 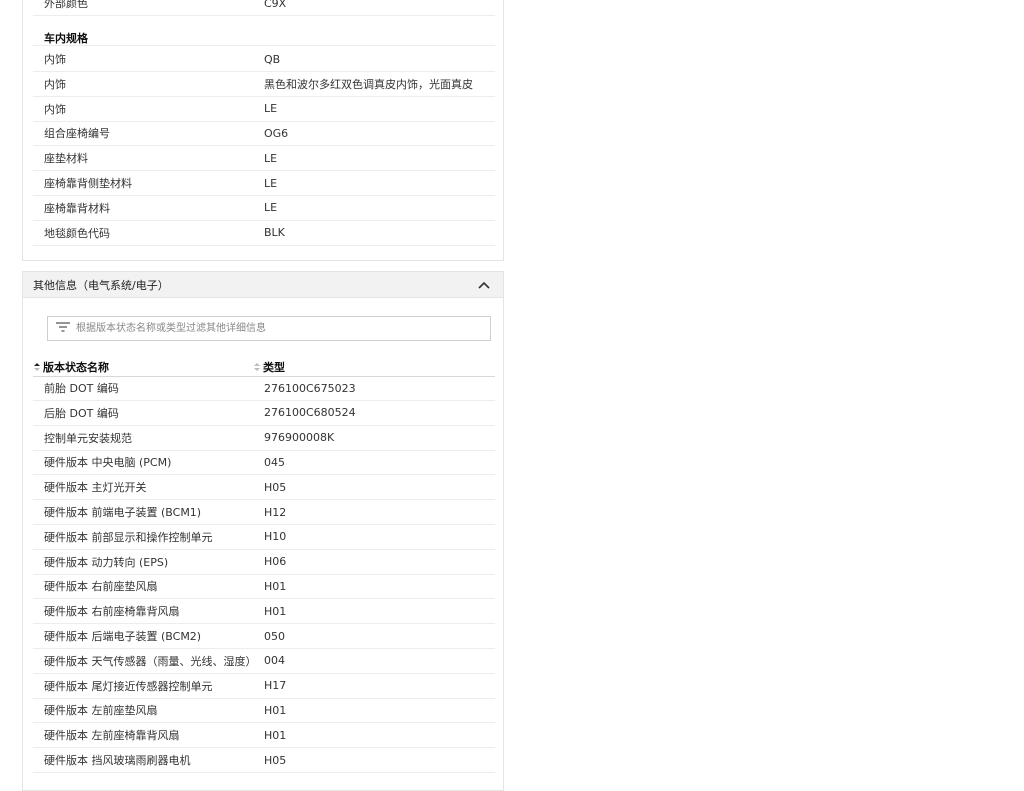 I want to click on table-row-value: 045, so click(x=274, y=462).